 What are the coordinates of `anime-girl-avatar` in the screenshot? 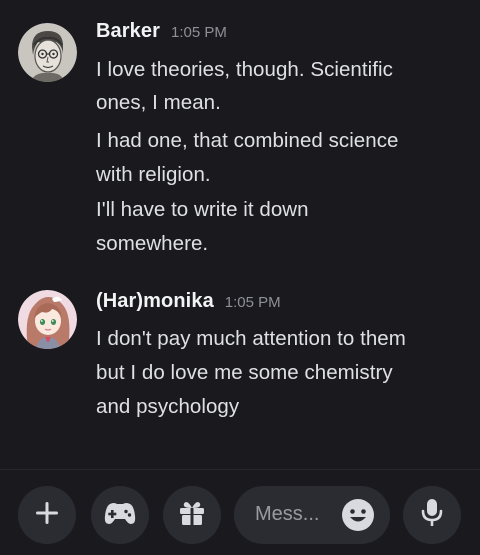 It's located at (47, 319).